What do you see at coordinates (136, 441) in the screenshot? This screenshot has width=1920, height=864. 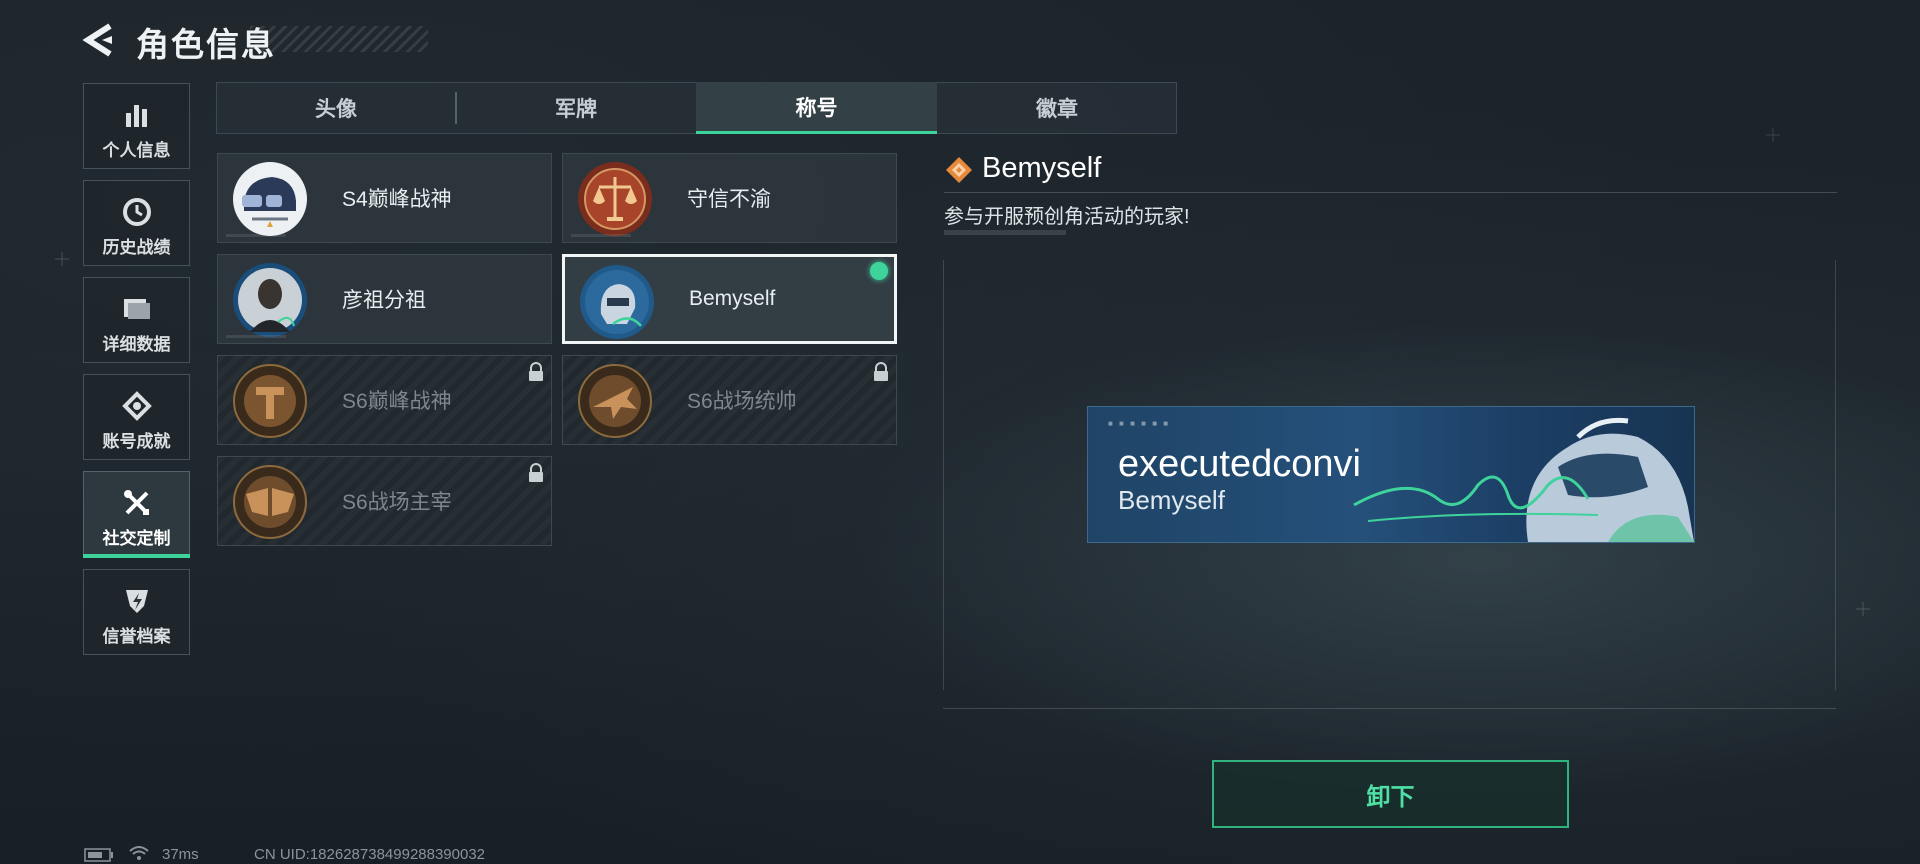 I see `sidebar-item-label: 账号成就` at bounding box center [136, 441].